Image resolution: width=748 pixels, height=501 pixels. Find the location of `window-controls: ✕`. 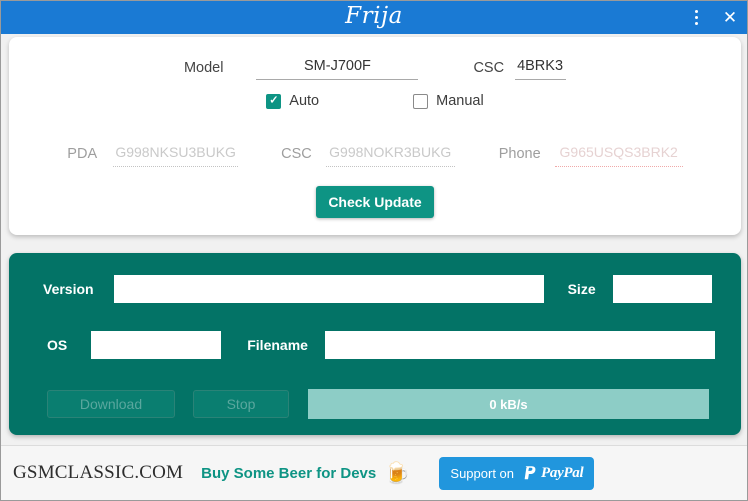

window-controls: ✕ is located at coordinates (713, 17).